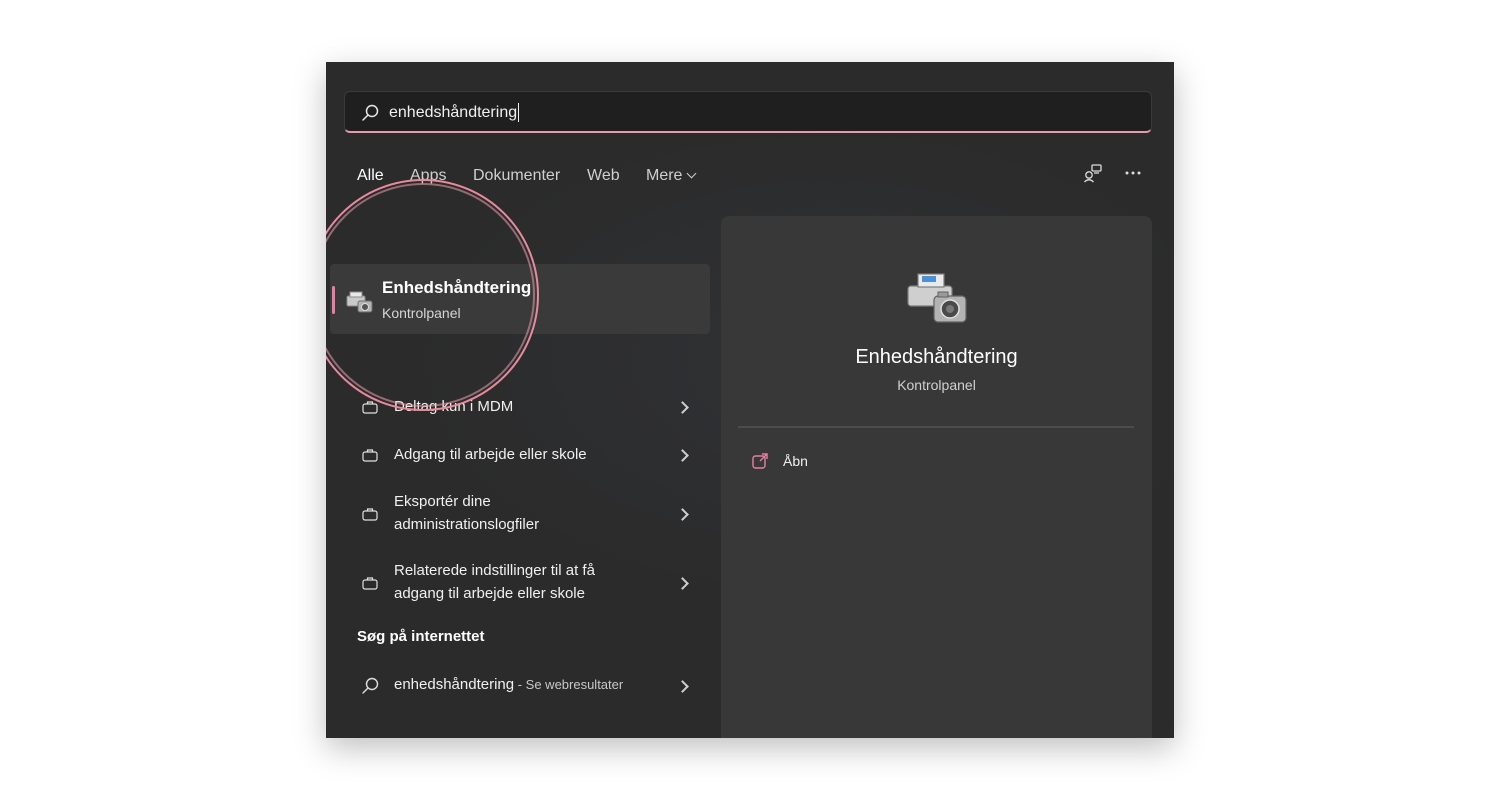 The image size is (1500, 800). Describe the element at coordinates (516, 176) in the screenshot. I see `tab-dokumenter: Dokumenter` at that location.